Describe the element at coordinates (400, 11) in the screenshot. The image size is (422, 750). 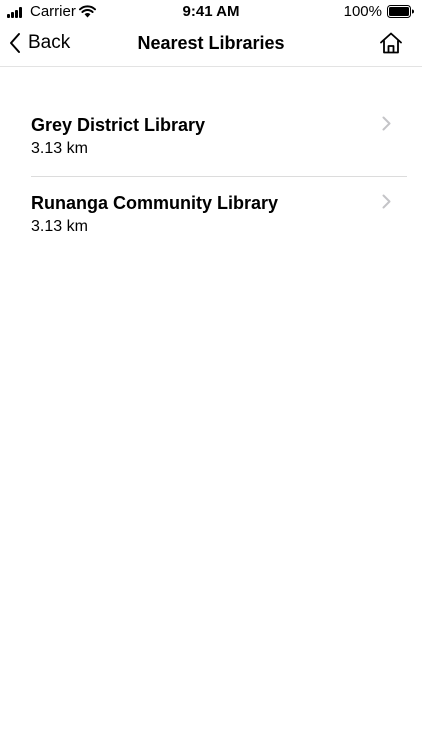
I see `battery-icon` at that location.